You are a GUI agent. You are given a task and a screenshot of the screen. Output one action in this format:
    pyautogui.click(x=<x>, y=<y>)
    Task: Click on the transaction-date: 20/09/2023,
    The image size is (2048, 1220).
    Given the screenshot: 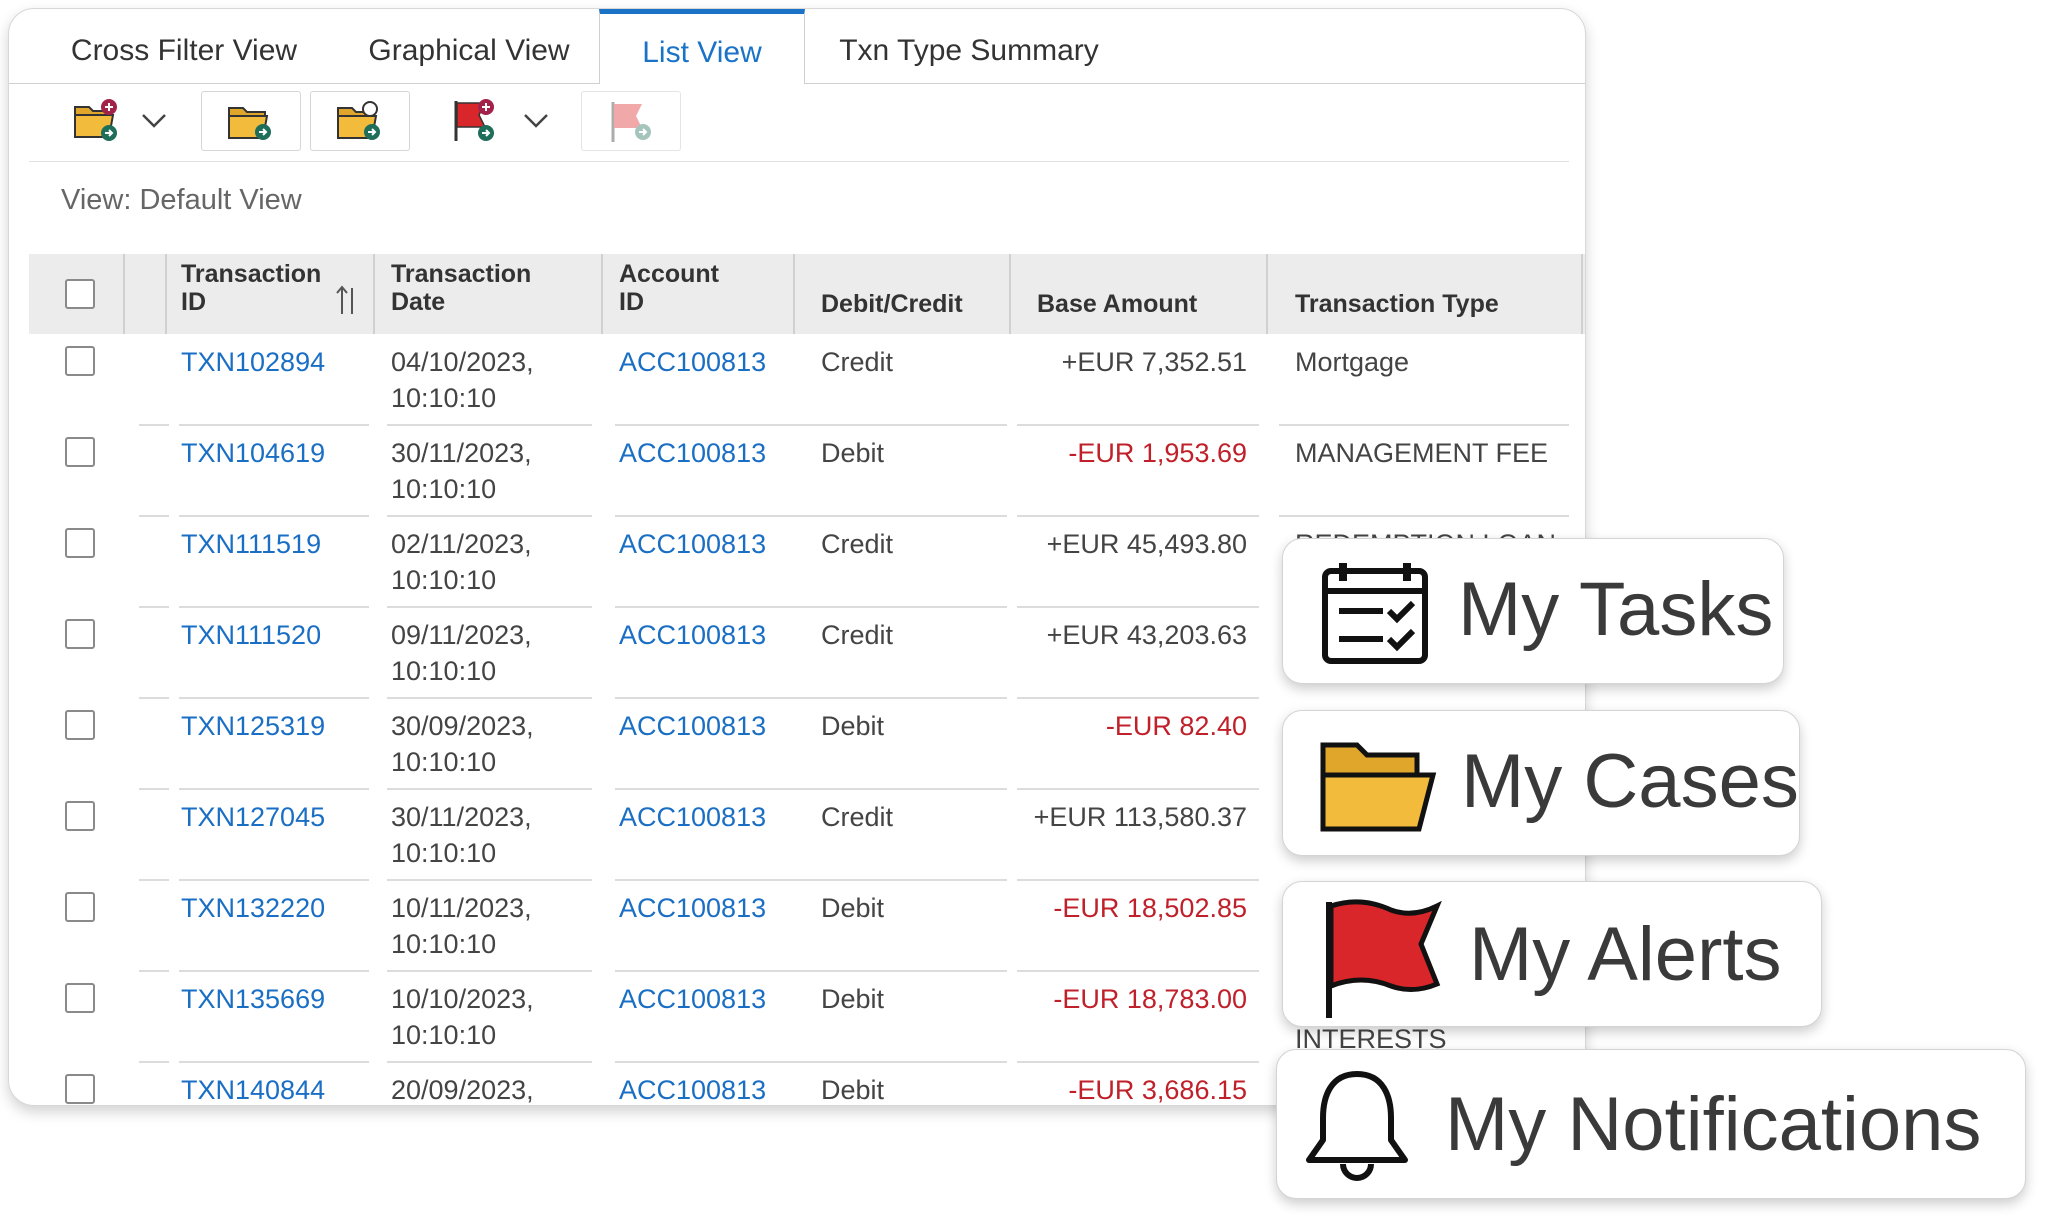 What is the action you would take?
    pyautogui.click(x=462, y=1090)
    